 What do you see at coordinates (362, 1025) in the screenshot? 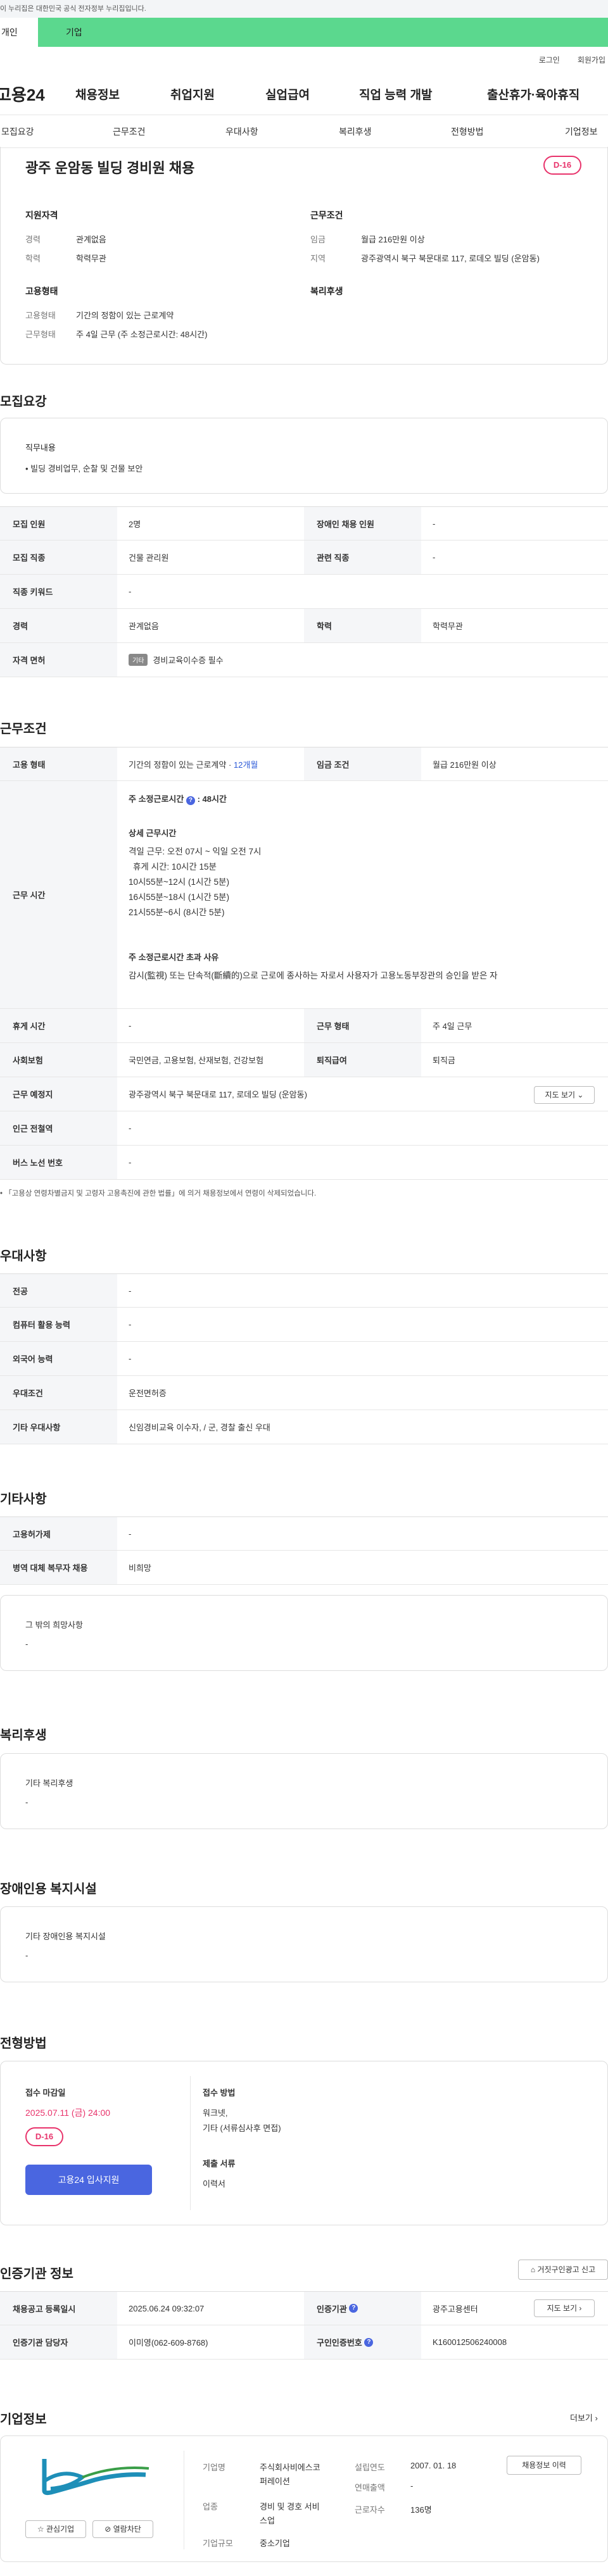
I see `work-form-label: 근무 형태` at bounding box center [362, 1025].